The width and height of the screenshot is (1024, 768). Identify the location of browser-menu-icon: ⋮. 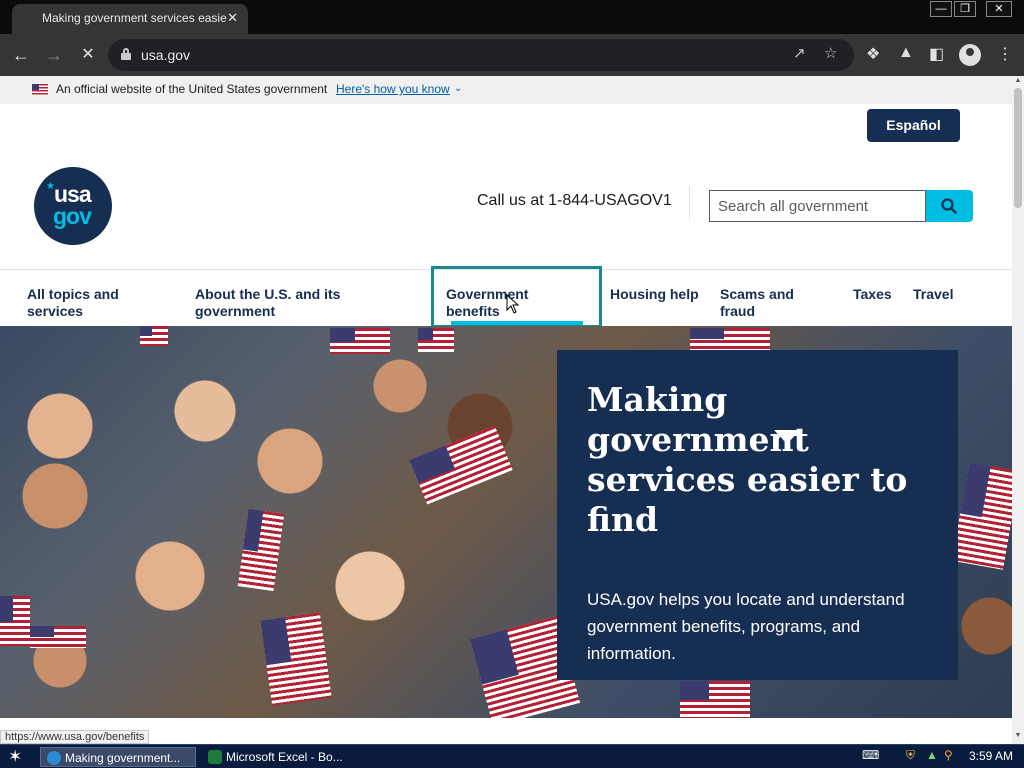
(1005, 54).